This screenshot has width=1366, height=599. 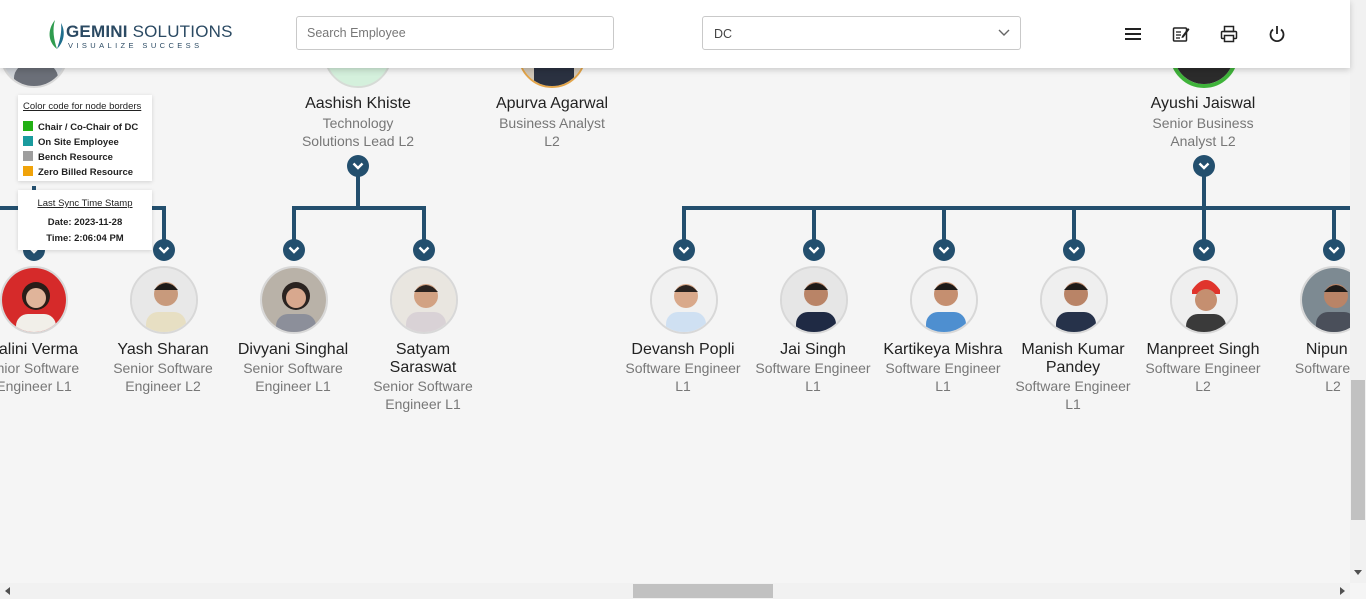 What do you see at coordinates (1203, 349) in the screenshot?
I see `employee-name: Manpreet Singh` at bounding box center [1203, 349].